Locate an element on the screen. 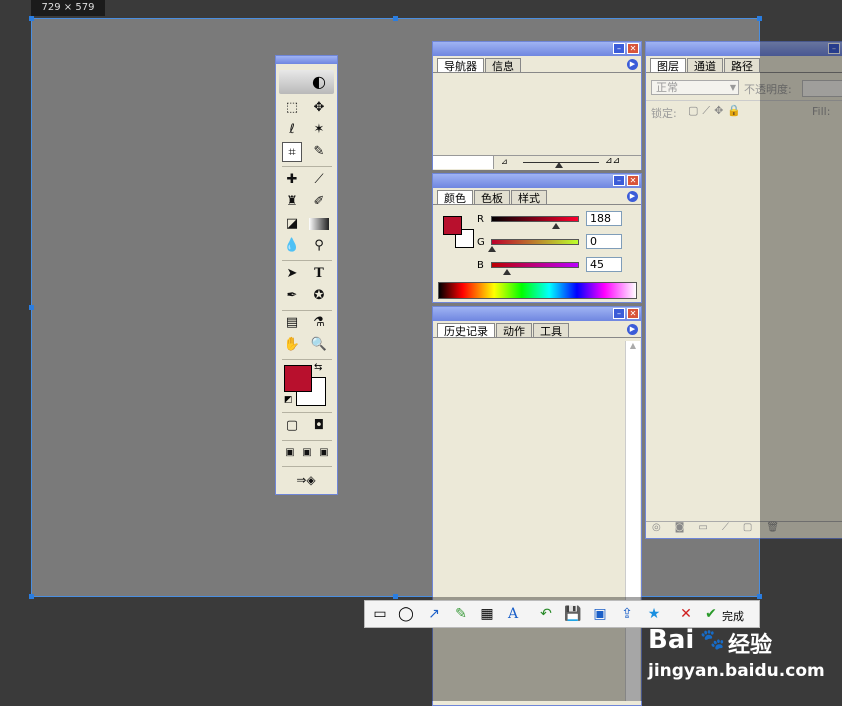 This screenshot has width=842, height=706. marquee-tool-icon: ⬚ is located at coordinates (292, 108).